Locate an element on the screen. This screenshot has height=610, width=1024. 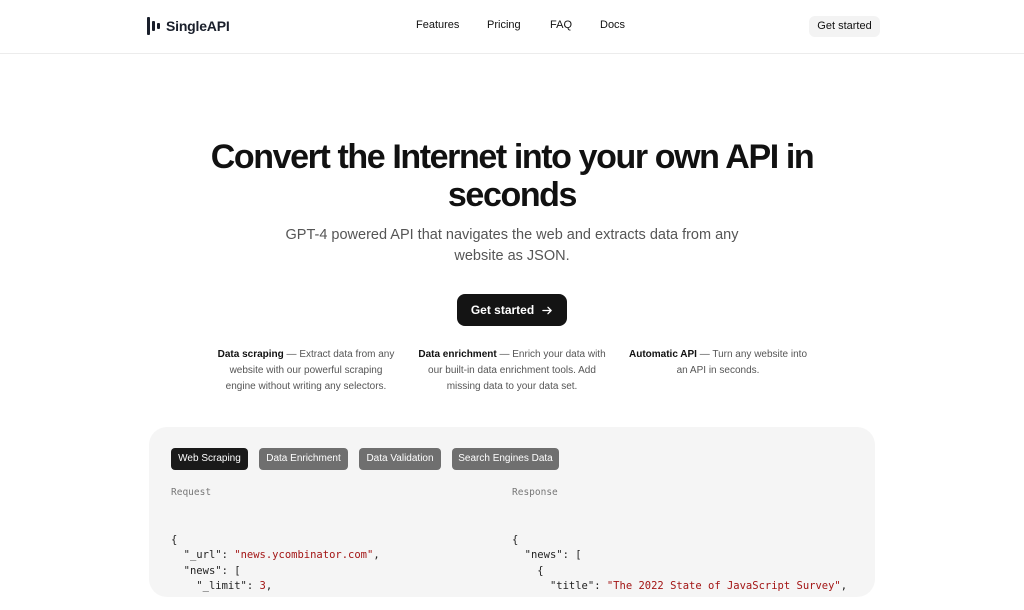
code-line: "_url": "news.ycombinator.com", is located at coordinates (281, 555).